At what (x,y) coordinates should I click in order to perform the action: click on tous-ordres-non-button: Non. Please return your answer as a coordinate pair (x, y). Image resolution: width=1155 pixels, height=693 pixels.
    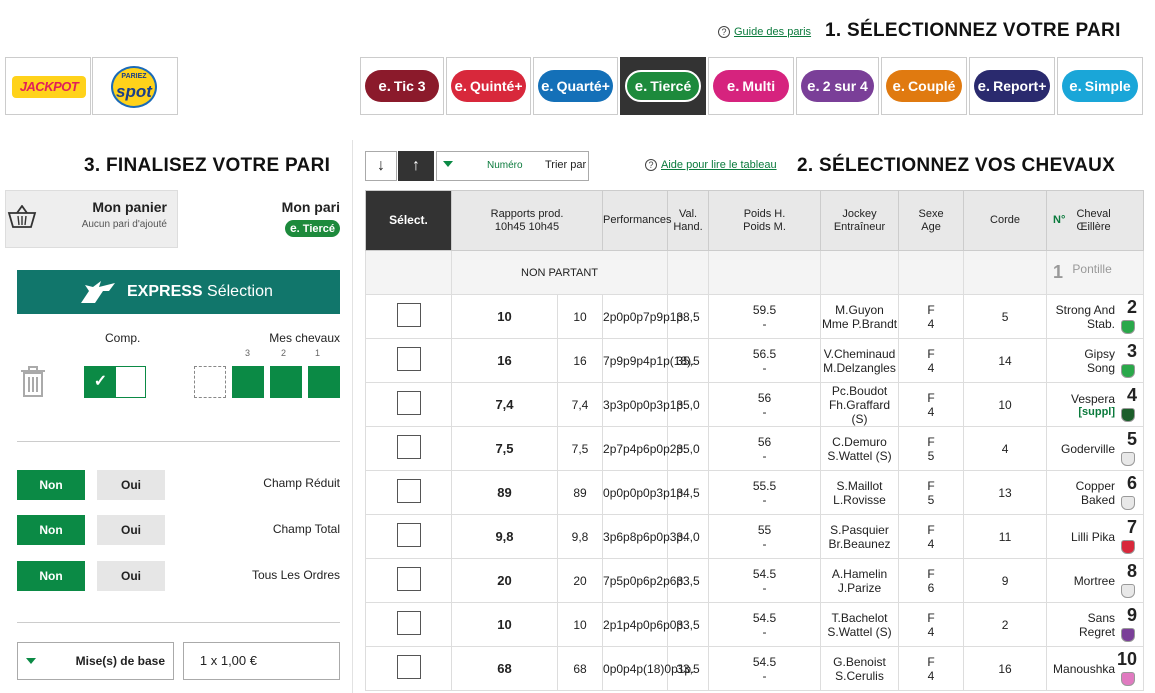
    Looking at the image, I should click on (51, 576).